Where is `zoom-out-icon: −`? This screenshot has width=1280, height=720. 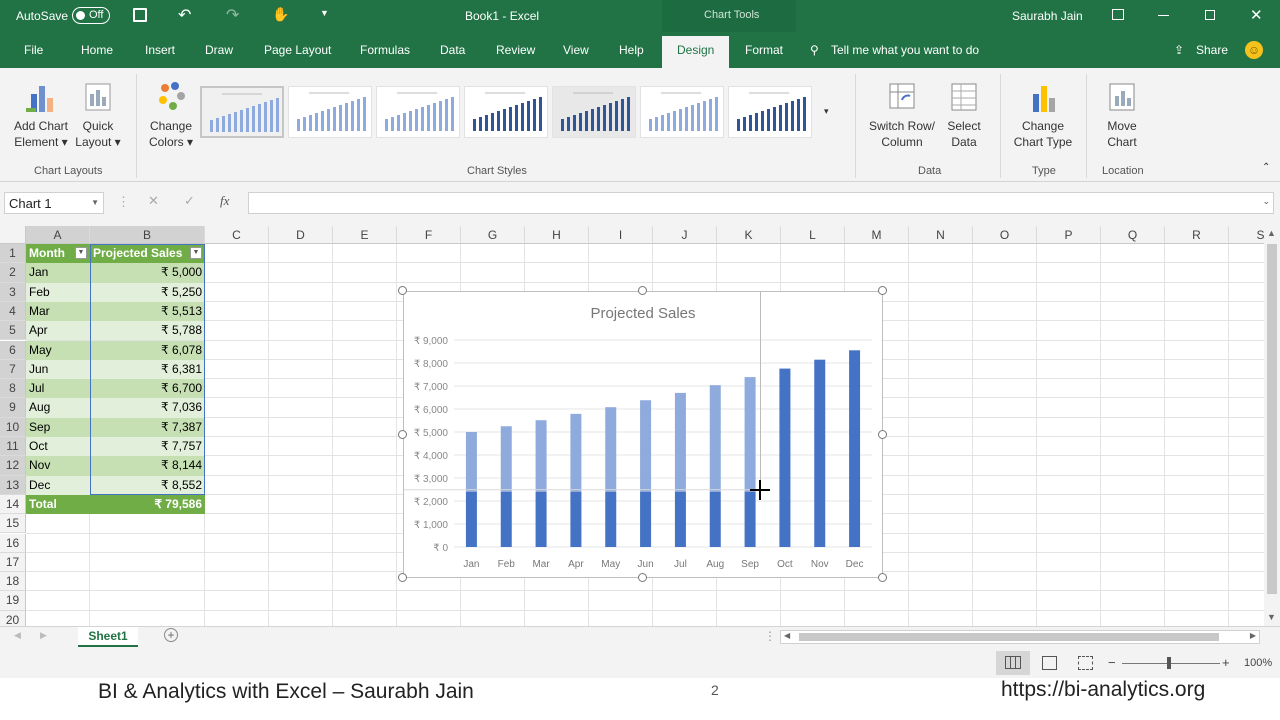
zoom-out-icon: − is located at coordinates (1112, 662).